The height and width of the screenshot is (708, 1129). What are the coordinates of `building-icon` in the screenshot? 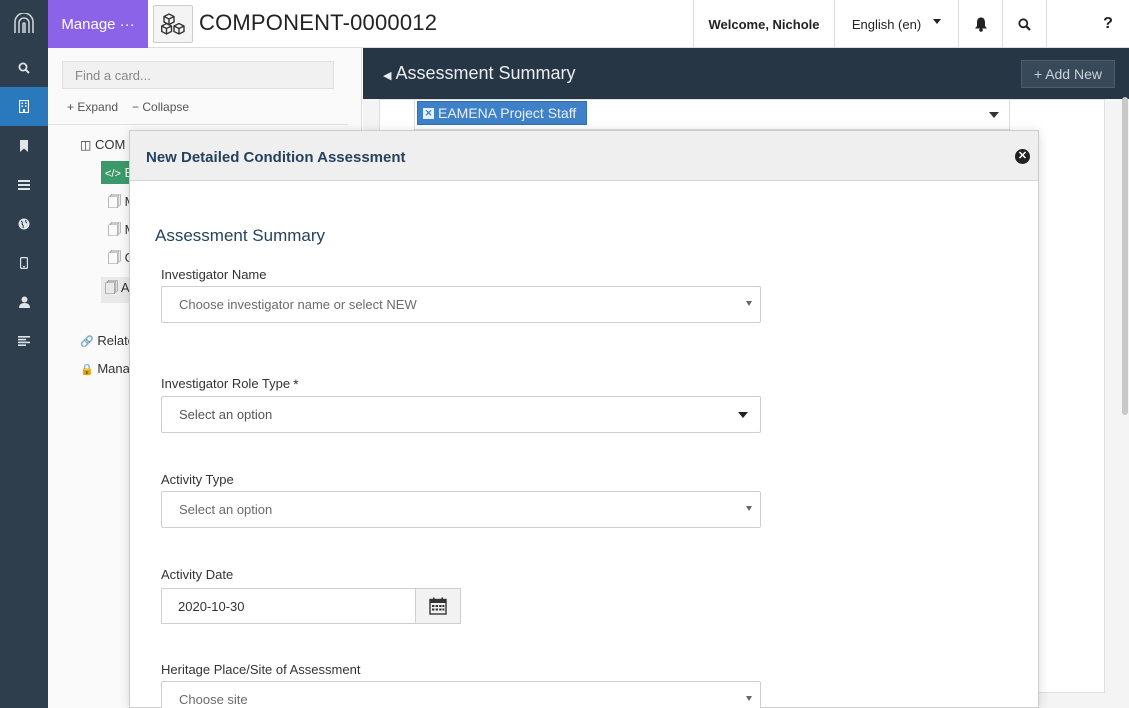 It's located at (24, 106).